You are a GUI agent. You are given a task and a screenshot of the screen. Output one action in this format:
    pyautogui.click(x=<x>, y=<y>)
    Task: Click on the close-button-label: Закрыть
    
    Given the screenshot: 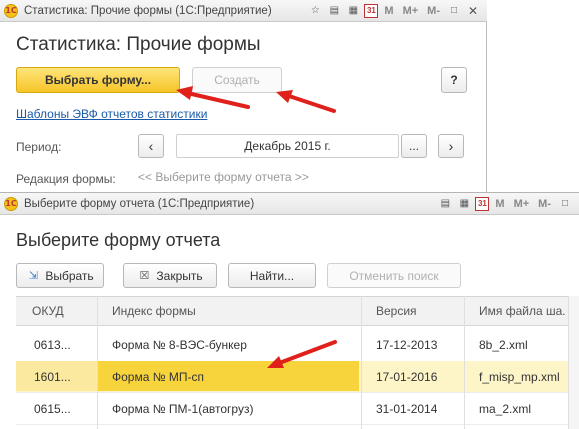 What is the action you would take?
    pyautogui.click(x=179, y=275)
    